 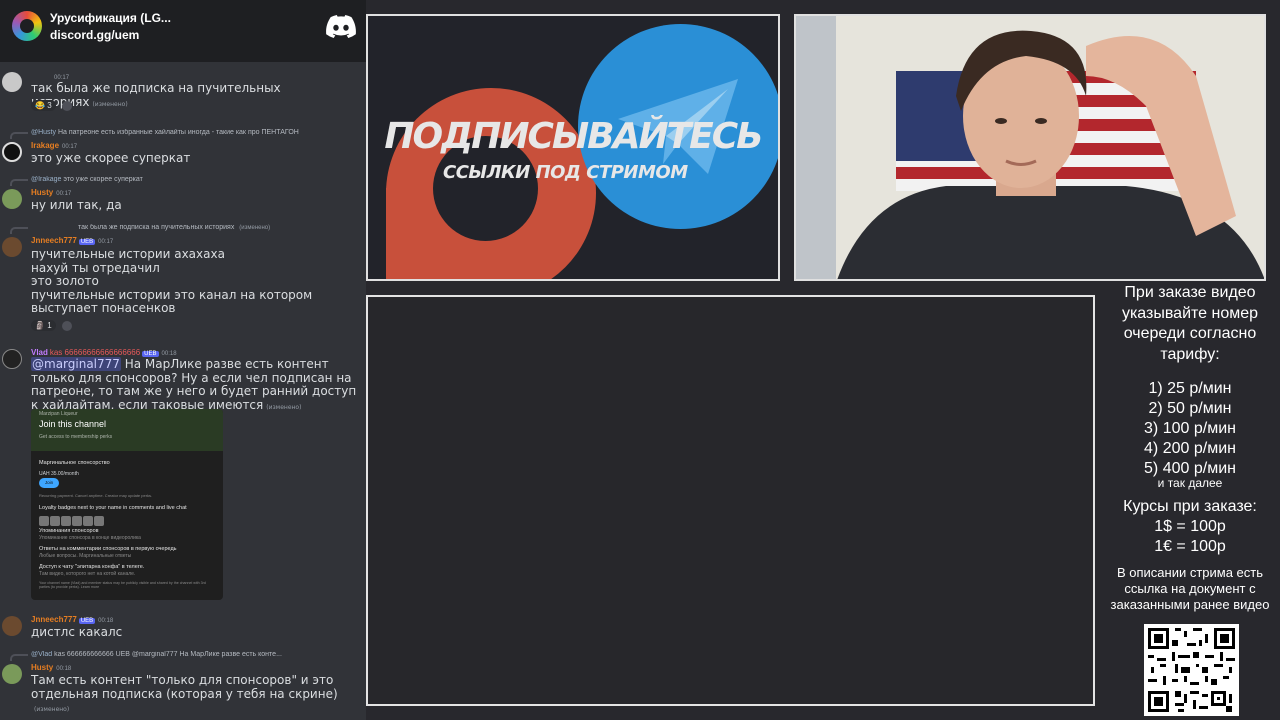 What do you see at coordinates (95, 267) in the screenshot?
I see `message-line: нахуй ты отредачил` at bounding box center [95, 267].